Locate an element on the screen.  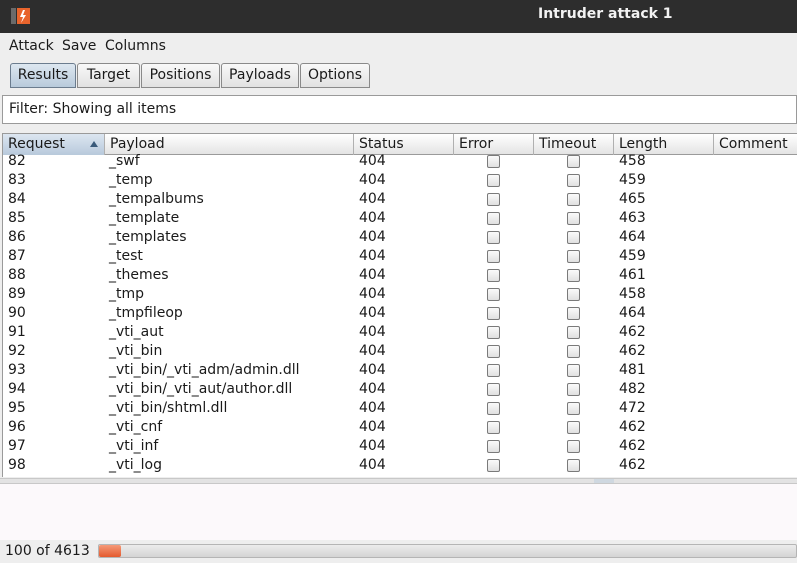
cell-payload: _tmpfileop is located at coordinates (146, 313).